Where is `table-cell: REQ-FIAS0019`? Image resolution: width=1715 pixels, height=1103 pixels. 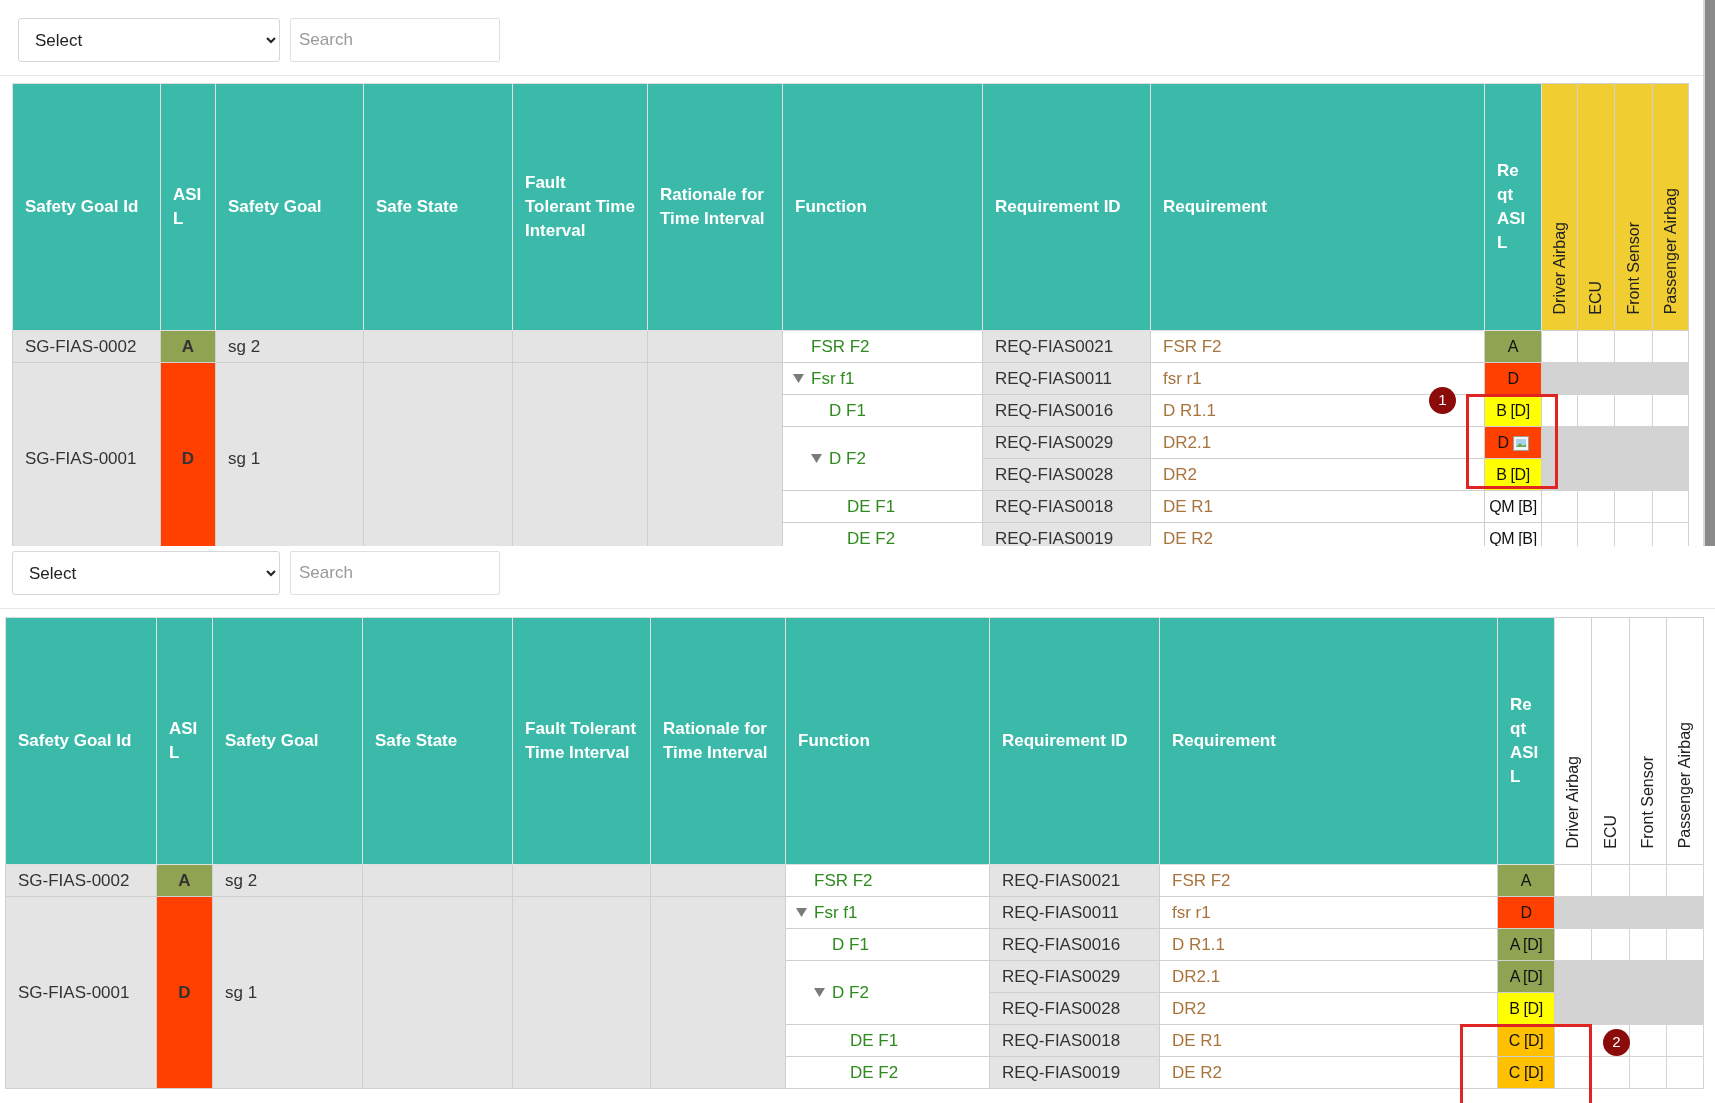 table-cell: REQ-FIAS0019 is located at coordinates (1074, 1072).